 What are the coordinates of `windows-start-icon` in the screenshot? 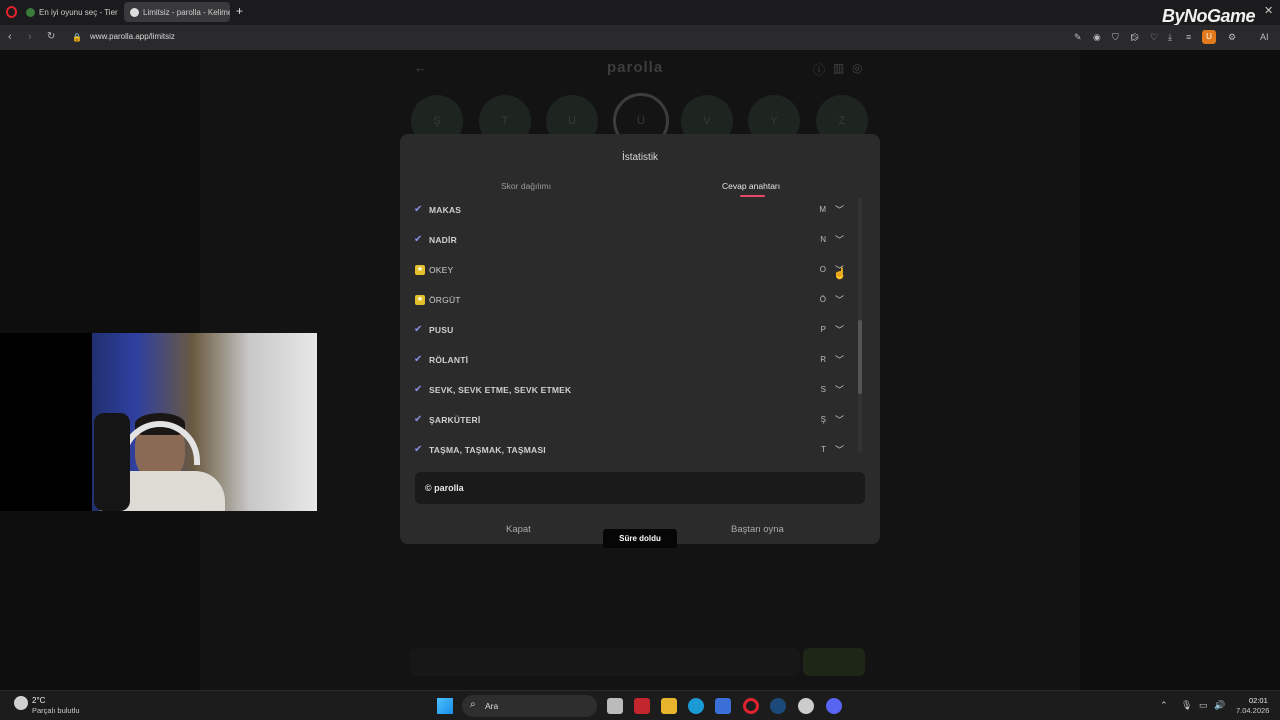 It's located at (445, 706).